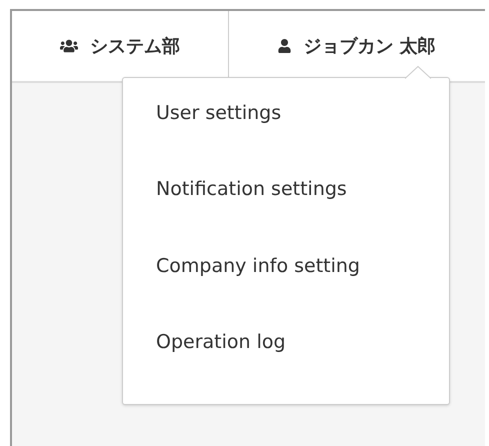  Describe the element at coordinates (69, 46) in the screenshot. I see `users-icon` at that location.